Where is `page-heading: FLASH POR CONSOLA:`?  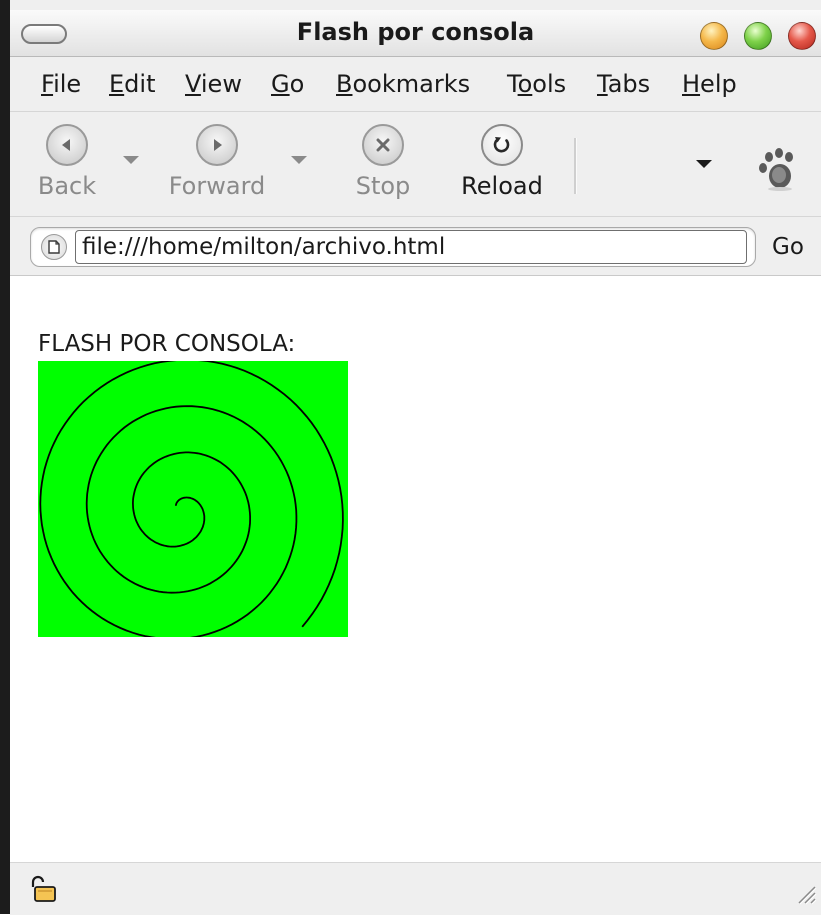
page-heading: FLASH POR CONSOLA: is located at coordinates (167, 344).